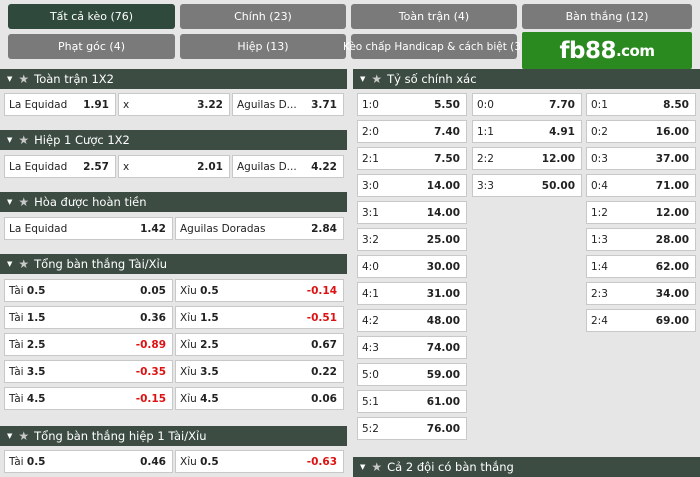 This screenshot has height=477, width=700. I want to click on tab-main: Chính (23), so click(263, 16).